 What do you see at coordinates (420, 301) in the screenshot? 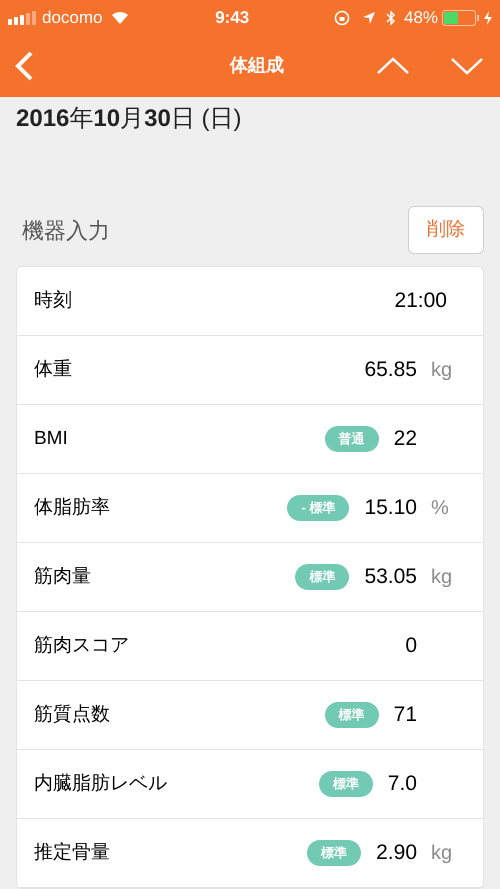
I see `row-value: 21:00` at bounding box center [420, 301].